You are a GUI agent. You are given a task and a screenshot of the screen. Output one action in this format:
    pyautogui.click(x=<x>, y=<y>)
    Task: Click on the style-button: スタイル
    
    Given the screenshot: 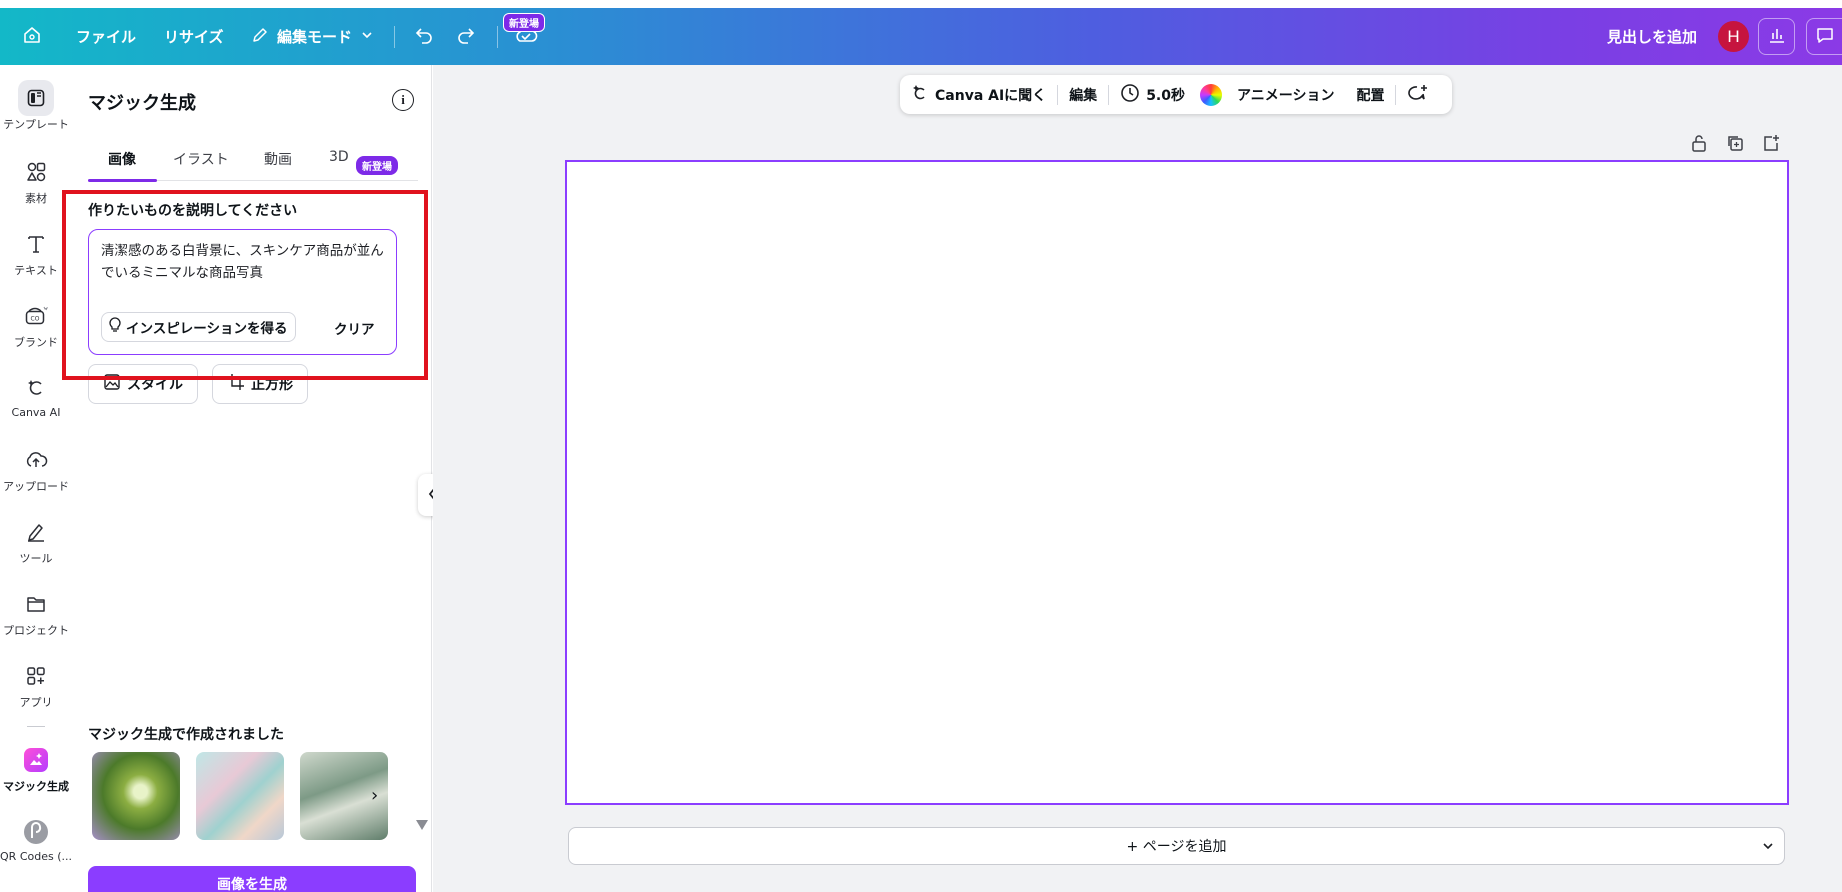 What is the action you would take?
    pyautogui.click(x=143, y=384)
    